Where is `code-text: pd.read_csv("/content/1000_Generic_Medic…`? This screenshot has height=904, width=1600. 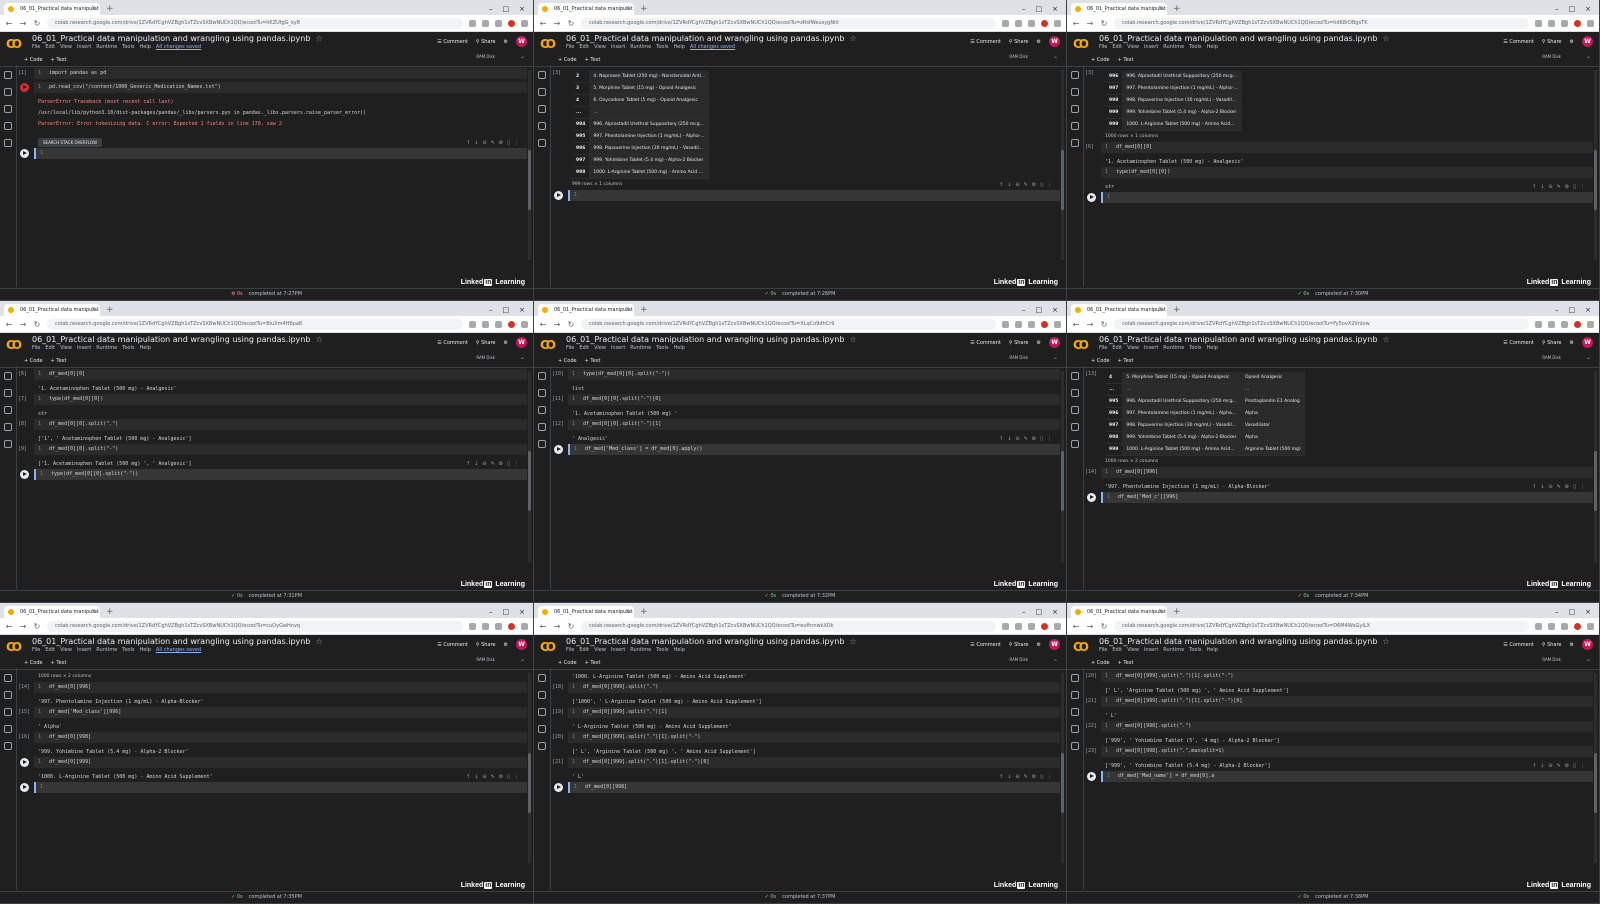
code-text: pd.read_csv("/content/1000_Generic_Medic… is located at coordinates (135, 87).